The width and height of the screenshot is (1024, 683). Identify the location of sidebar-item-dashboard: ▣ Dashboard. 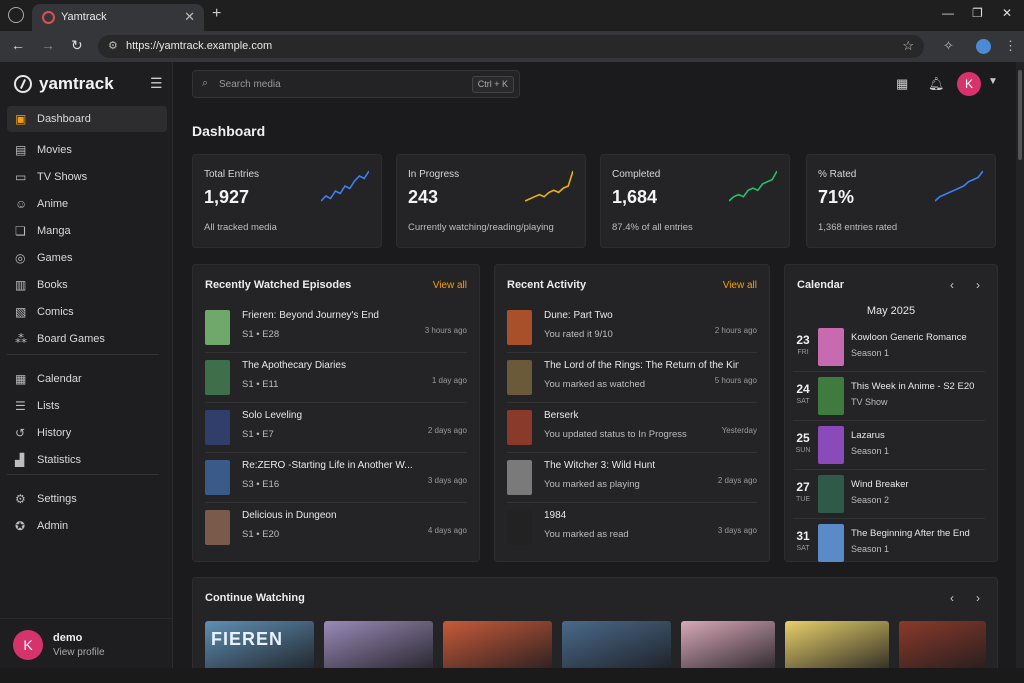
(87, 119).